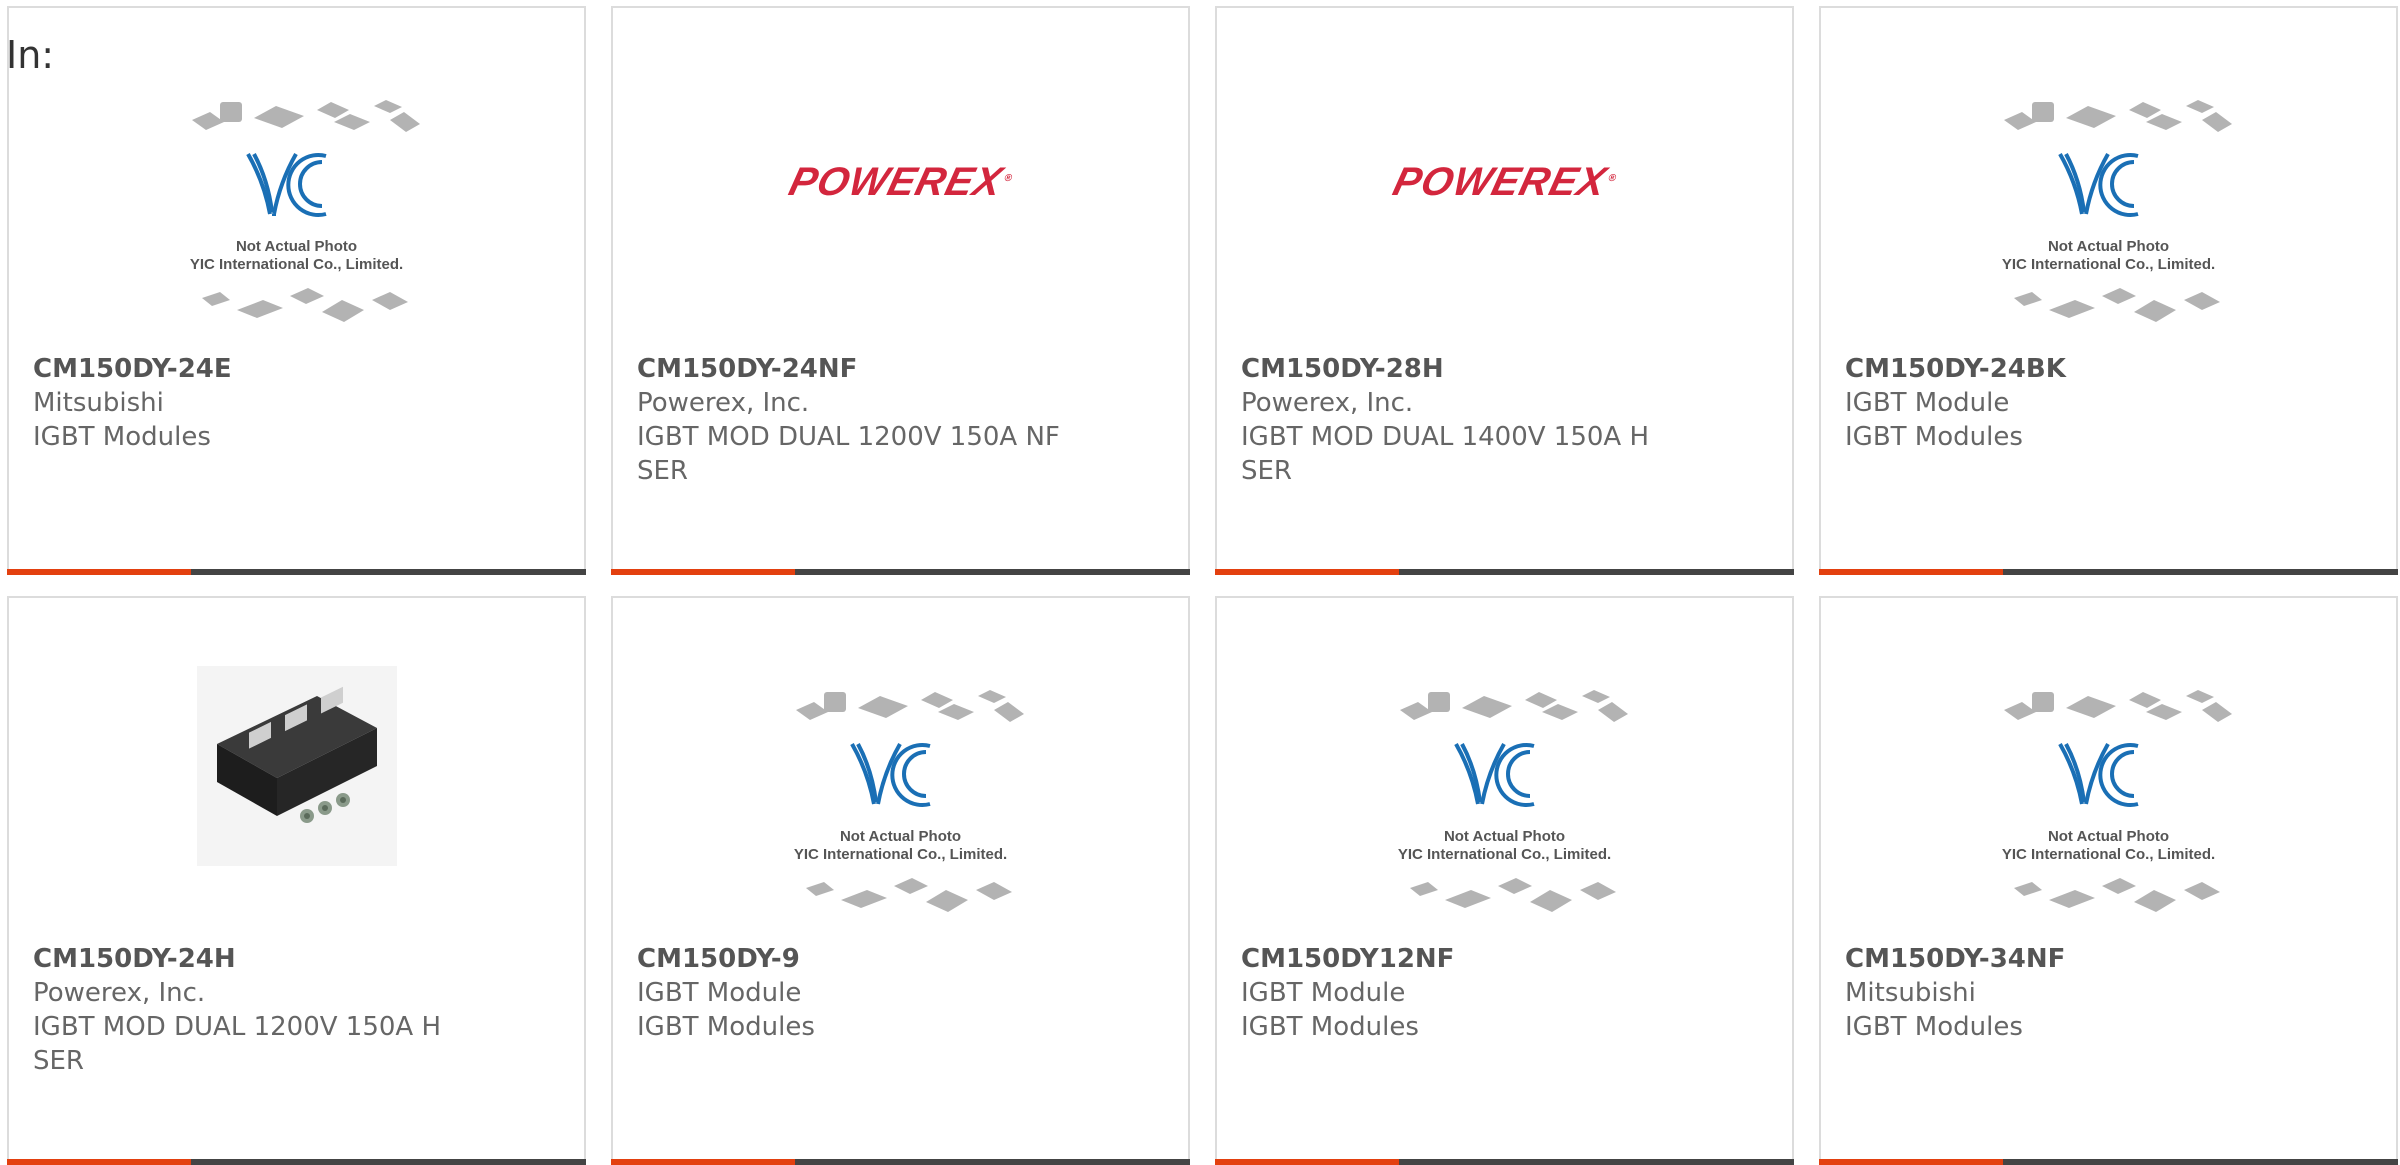 This screenshot has width=2400, height=1165. Describe the element at coordinates (2105, 959) in the screenshot. I see `part-number: CM150DY-34NF` at that location.